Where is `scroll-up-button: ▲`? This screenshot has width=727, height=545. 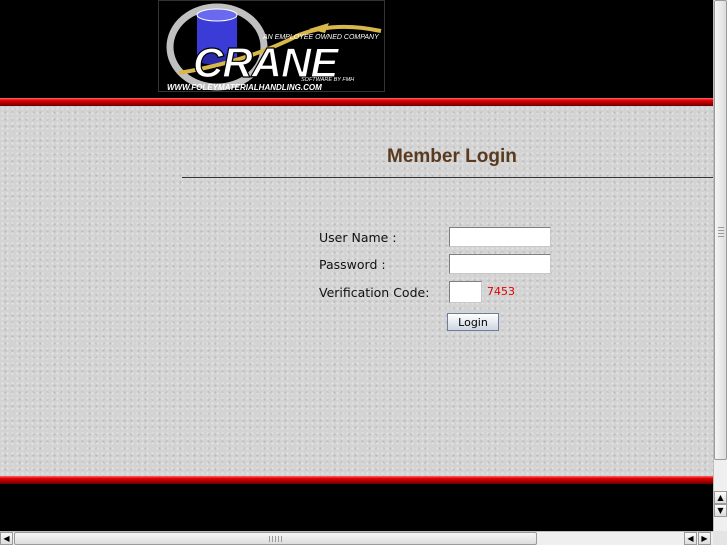
scroll-up-button: ▲ is located at coordinates (720, 497).